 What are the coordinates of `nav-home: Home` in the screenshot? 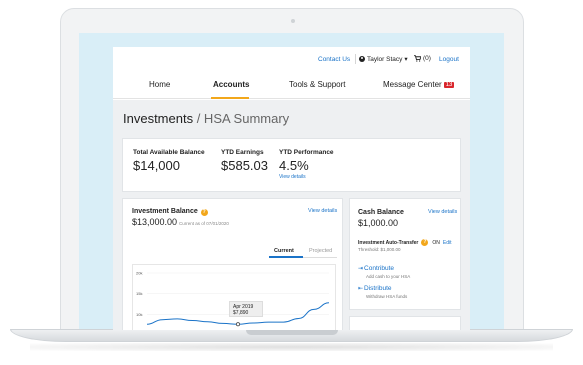 It's located at (159, 84).